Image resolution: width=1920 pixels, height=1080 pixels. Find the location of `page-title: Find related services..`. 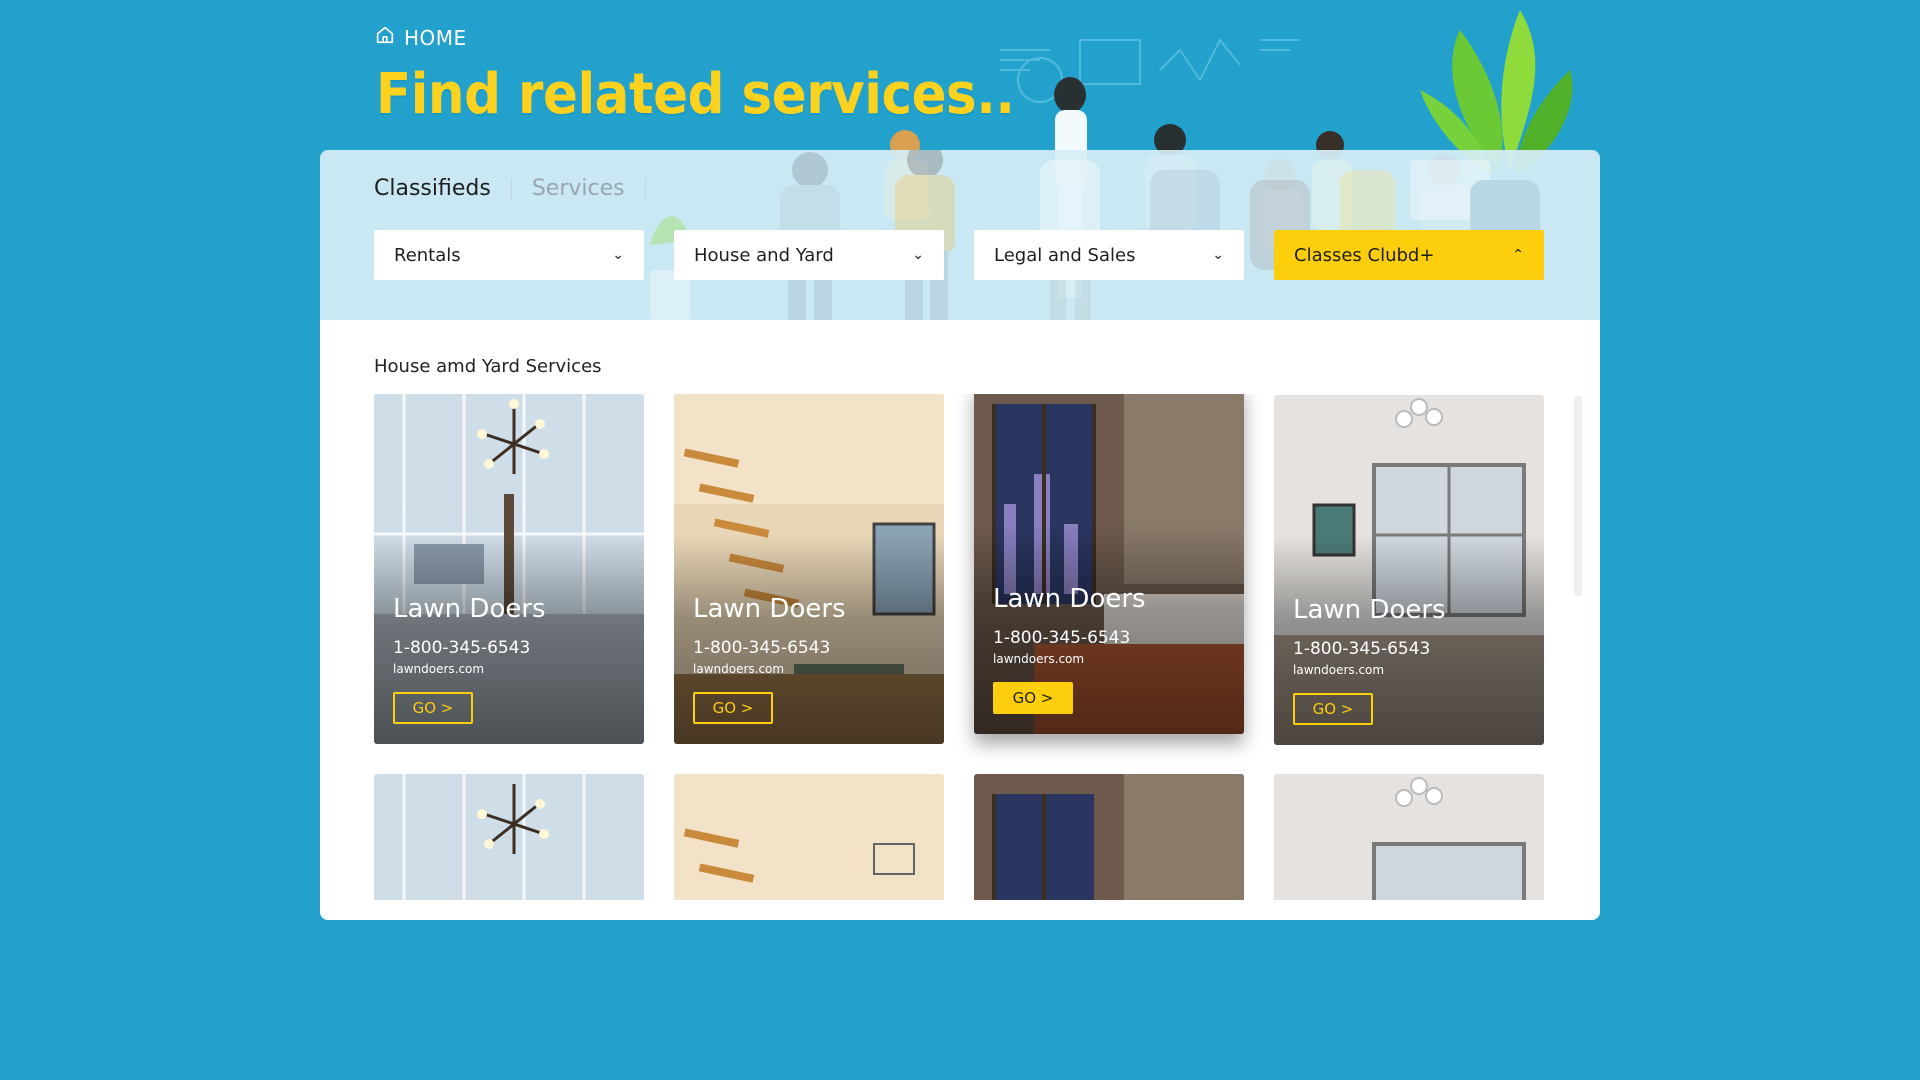

page-title: Find related services.. is located at coordinates (695, 94).